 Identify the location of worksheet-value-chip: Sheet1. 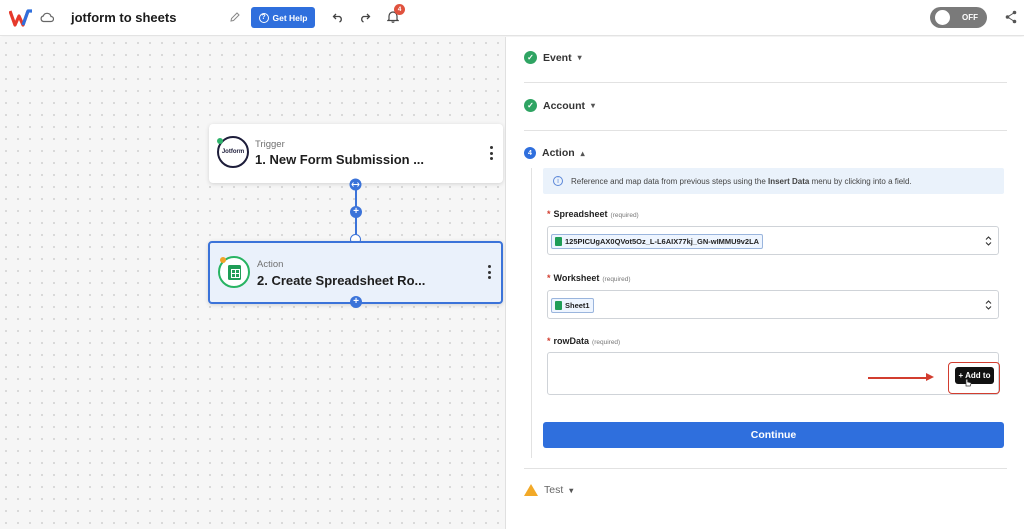
(572, 305).